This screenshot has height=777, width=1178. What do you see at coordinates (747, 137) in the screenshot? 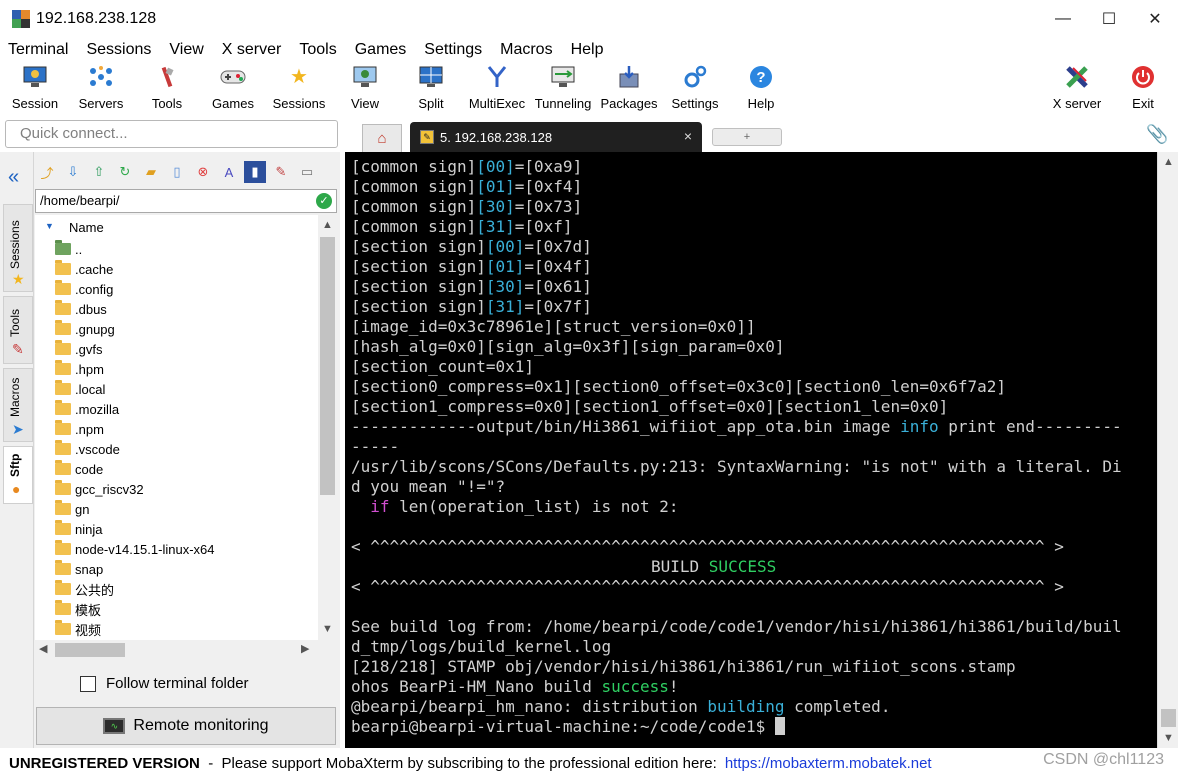
I see `new-tab-button: +` at bounding box center [747, 137].